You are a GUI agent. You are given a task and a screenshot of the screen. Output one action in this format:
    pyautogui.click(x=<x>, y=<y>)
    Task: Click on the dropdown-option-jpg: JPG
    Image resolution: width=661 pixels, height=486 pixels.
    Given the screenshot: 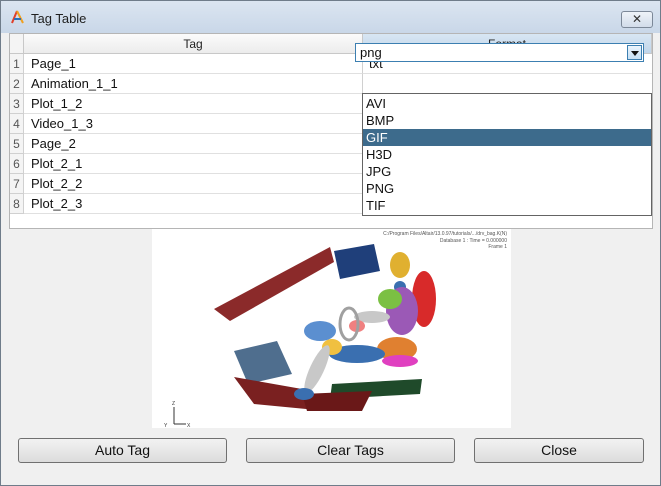 What is the action you would take?
    pyautogui.click(x=507, y=171)
    